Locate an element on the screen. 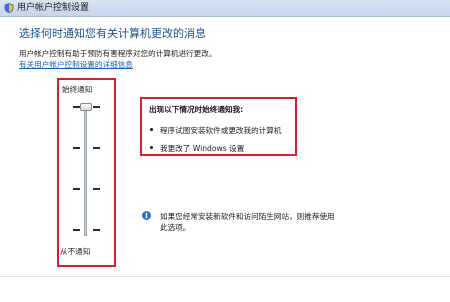 Image resolution: width=450 pixels, height=302 pixels. info-note-line: 如果您经常安装新软件和访问陌生网站，则推荐使用 is located at coordinates (247, 216).